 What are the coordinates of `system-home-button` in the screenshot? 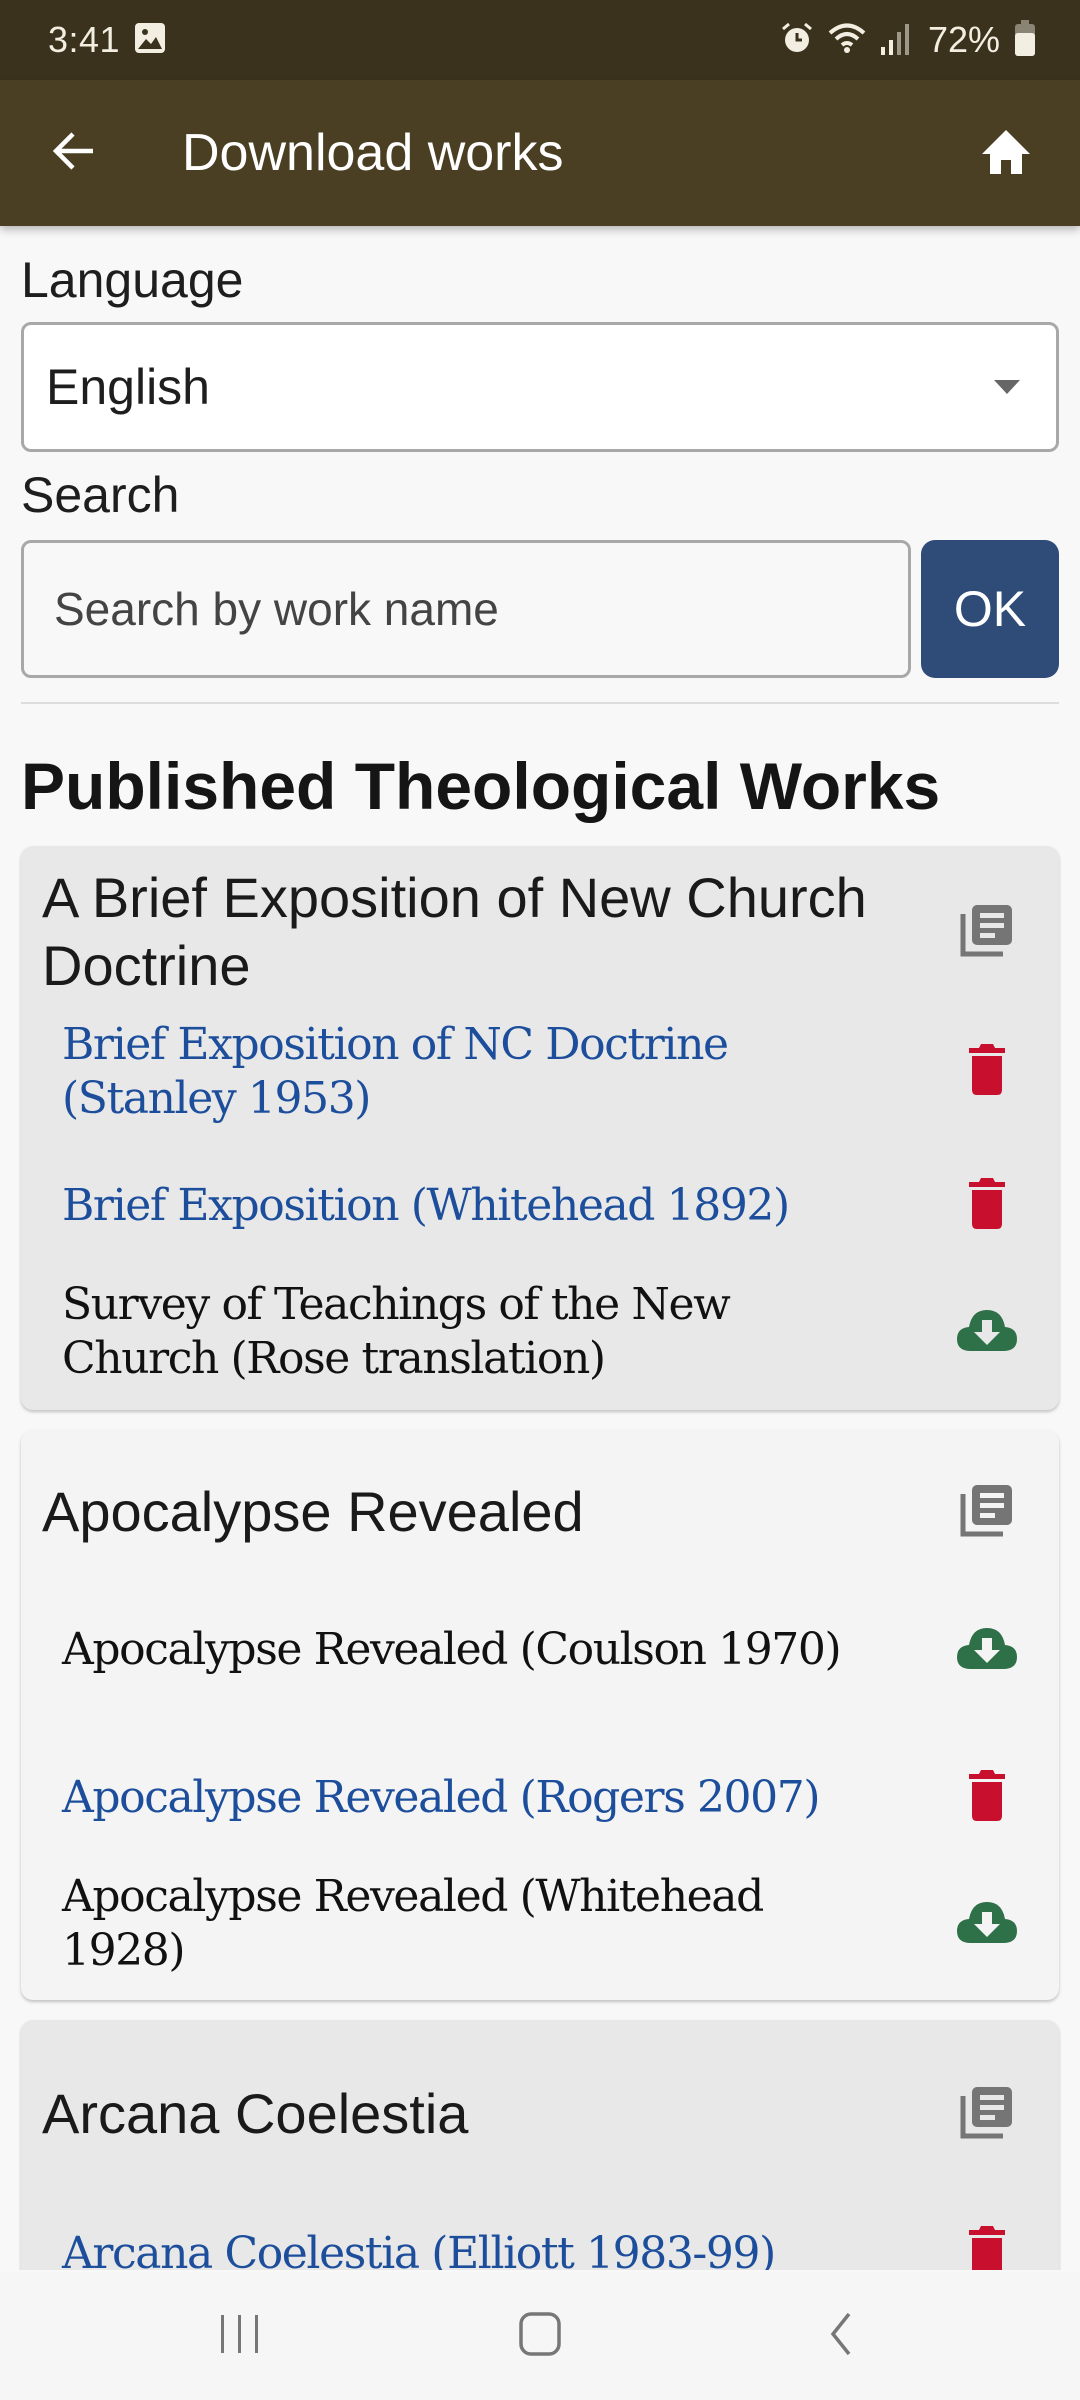 It's located at (540, 2336).